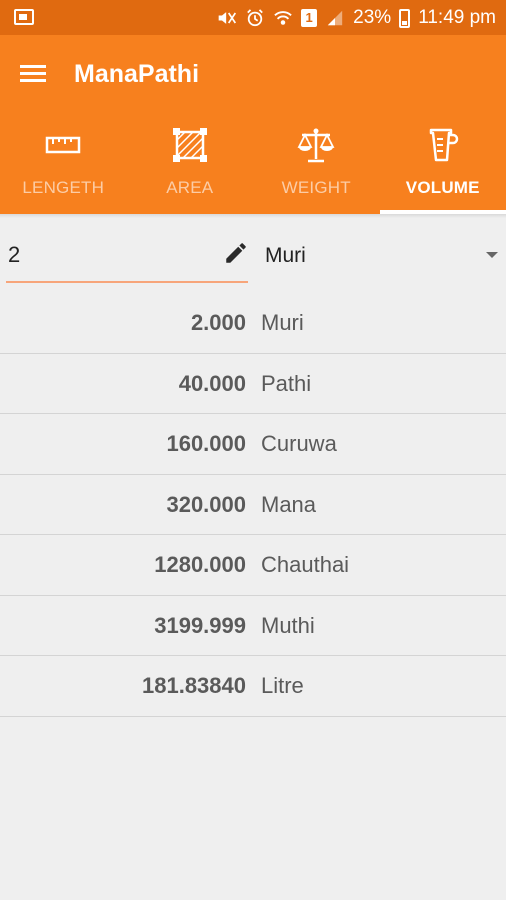 The height and width of the screenshot is (900, 506). I want to click on result-value: 181.83840, so click(194, 685).